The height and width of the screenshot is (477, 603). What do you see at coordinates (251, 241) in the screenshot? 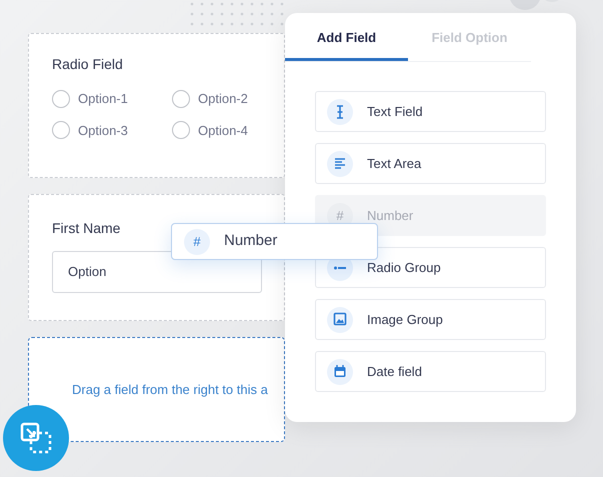
I see `chip-label: Number` at bounding box center [251, 241].